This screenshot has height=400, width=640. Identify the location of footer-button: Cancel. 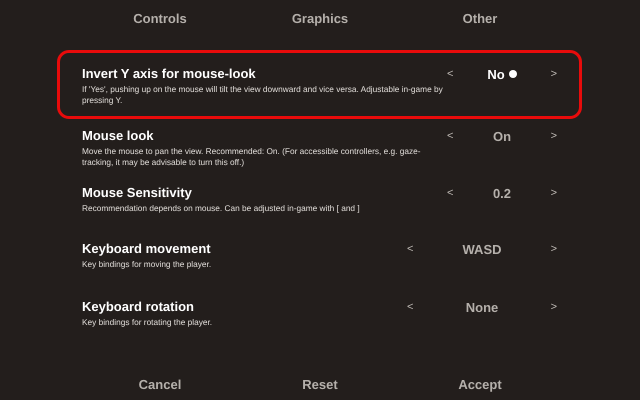
(160, 384).